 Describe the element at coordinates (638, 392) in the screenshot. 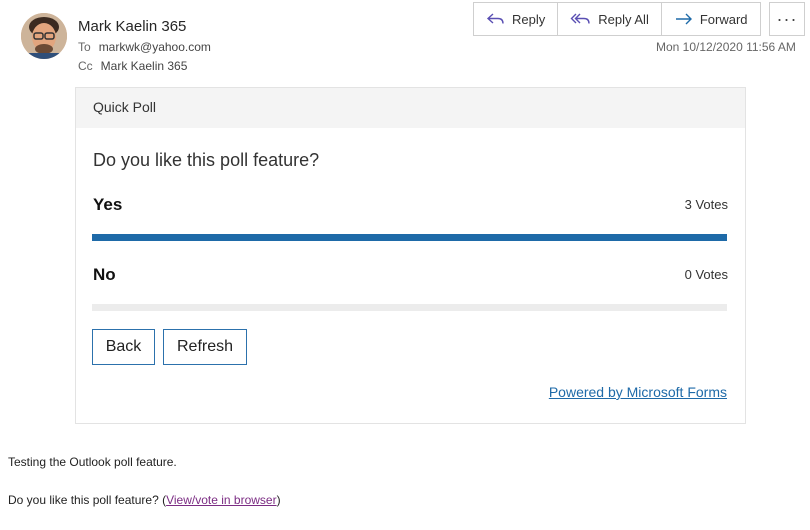

I see `powered-by-link: Powered by Microsoft Forms` at that location.